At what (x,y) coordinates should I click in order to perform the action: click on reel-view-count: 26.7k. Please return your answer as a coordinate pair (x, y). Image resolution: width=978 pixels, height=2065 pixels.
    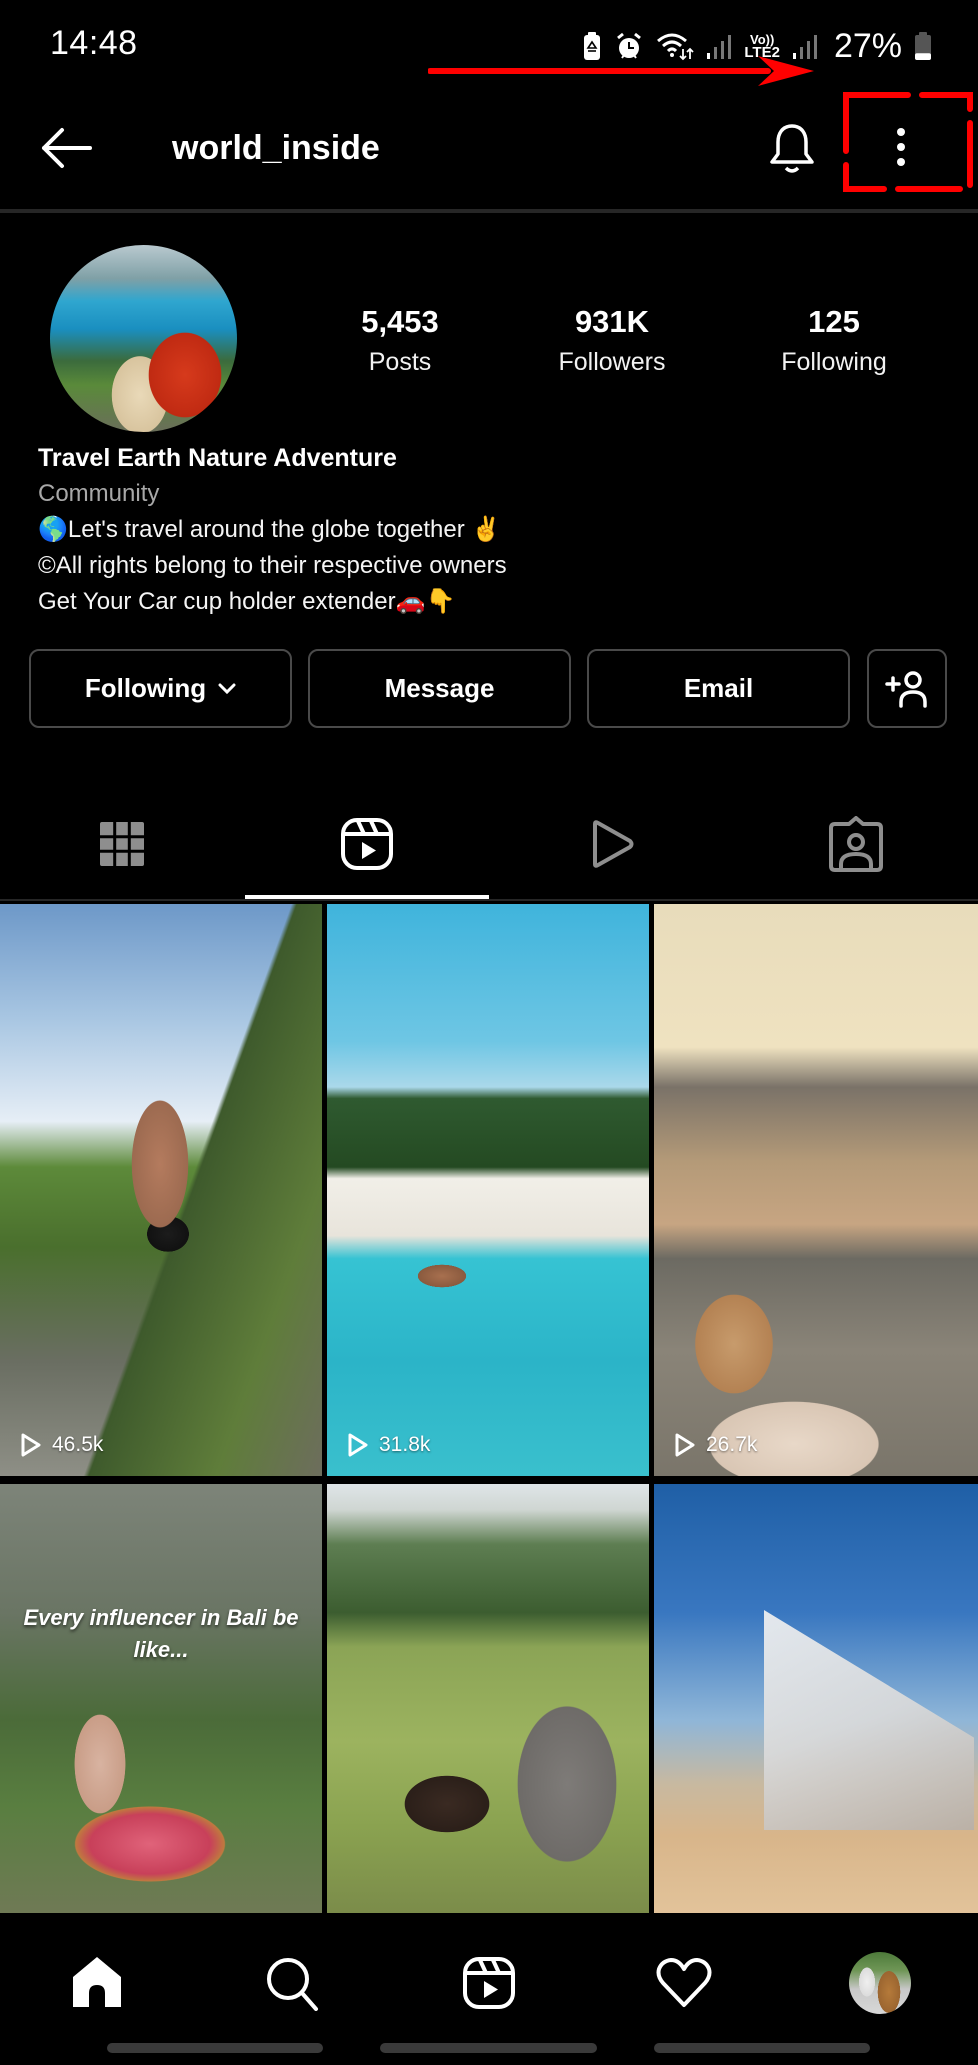
    Looking at the image, I should click on (715, 1445).